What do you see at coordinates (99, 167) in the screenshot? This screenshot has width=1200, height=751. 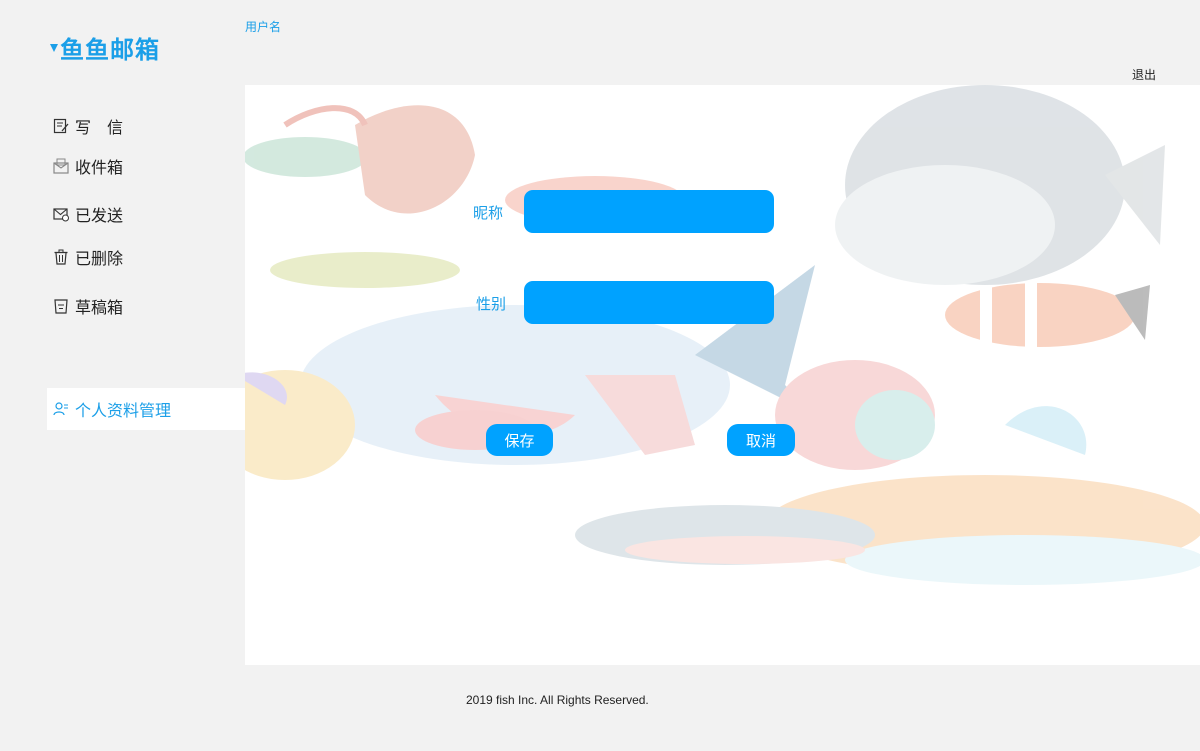 I see `sidebar-item-label: 收件箱` at bounding box center [99, 167].